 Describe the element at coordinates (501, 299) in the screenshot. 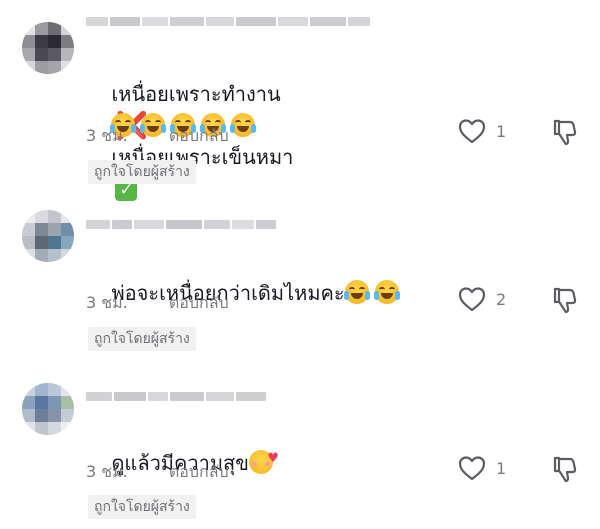

I see `like-count: 2` at that location.